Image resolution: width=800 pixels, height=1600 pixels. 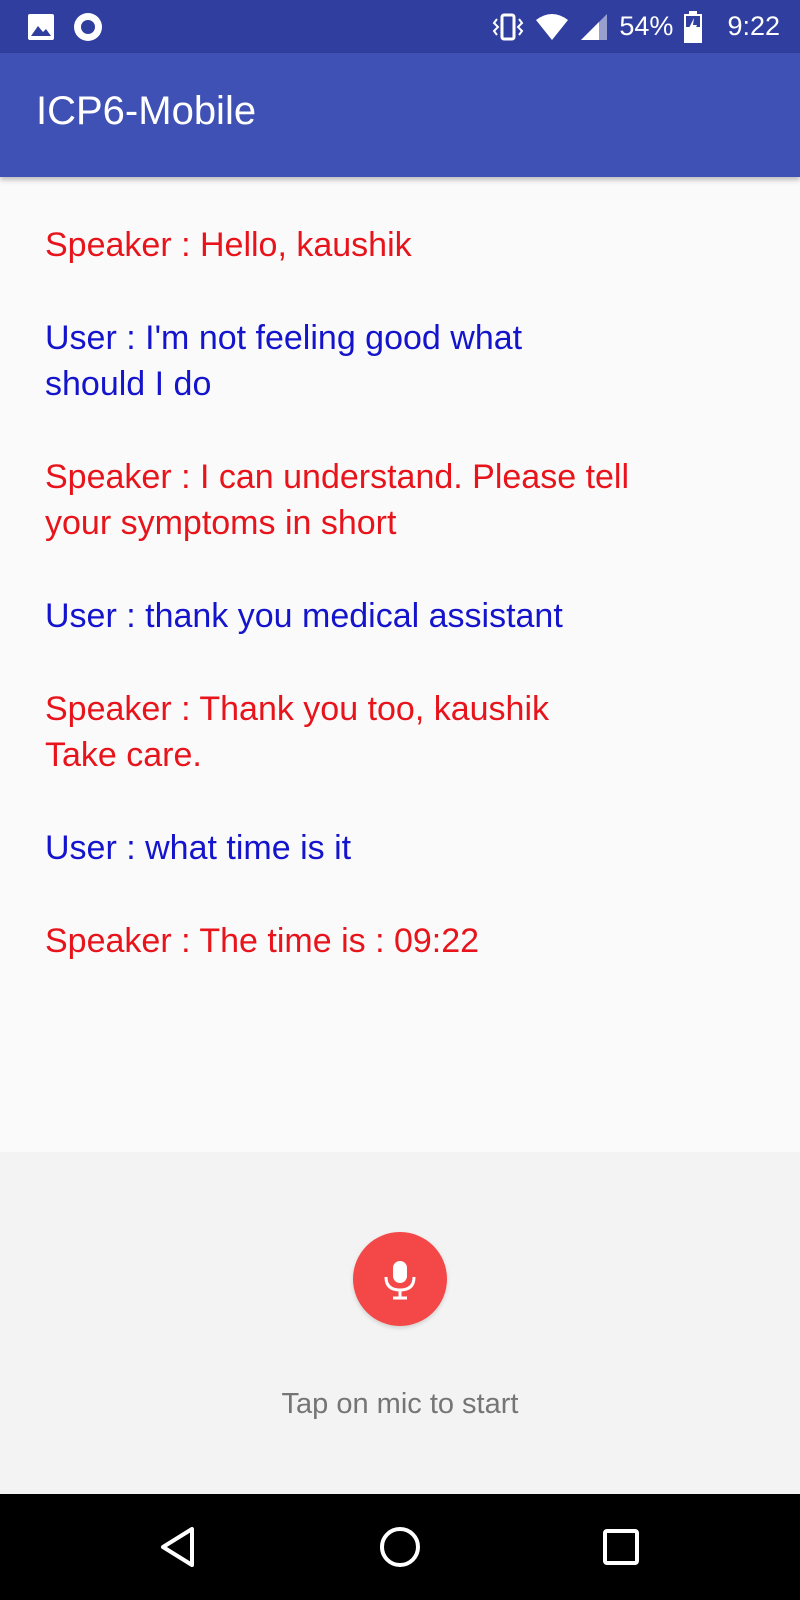 What do you see at coordinates (693, 26) in the screenshot?
I see `battery-icon` at bounding box center [693, 26].